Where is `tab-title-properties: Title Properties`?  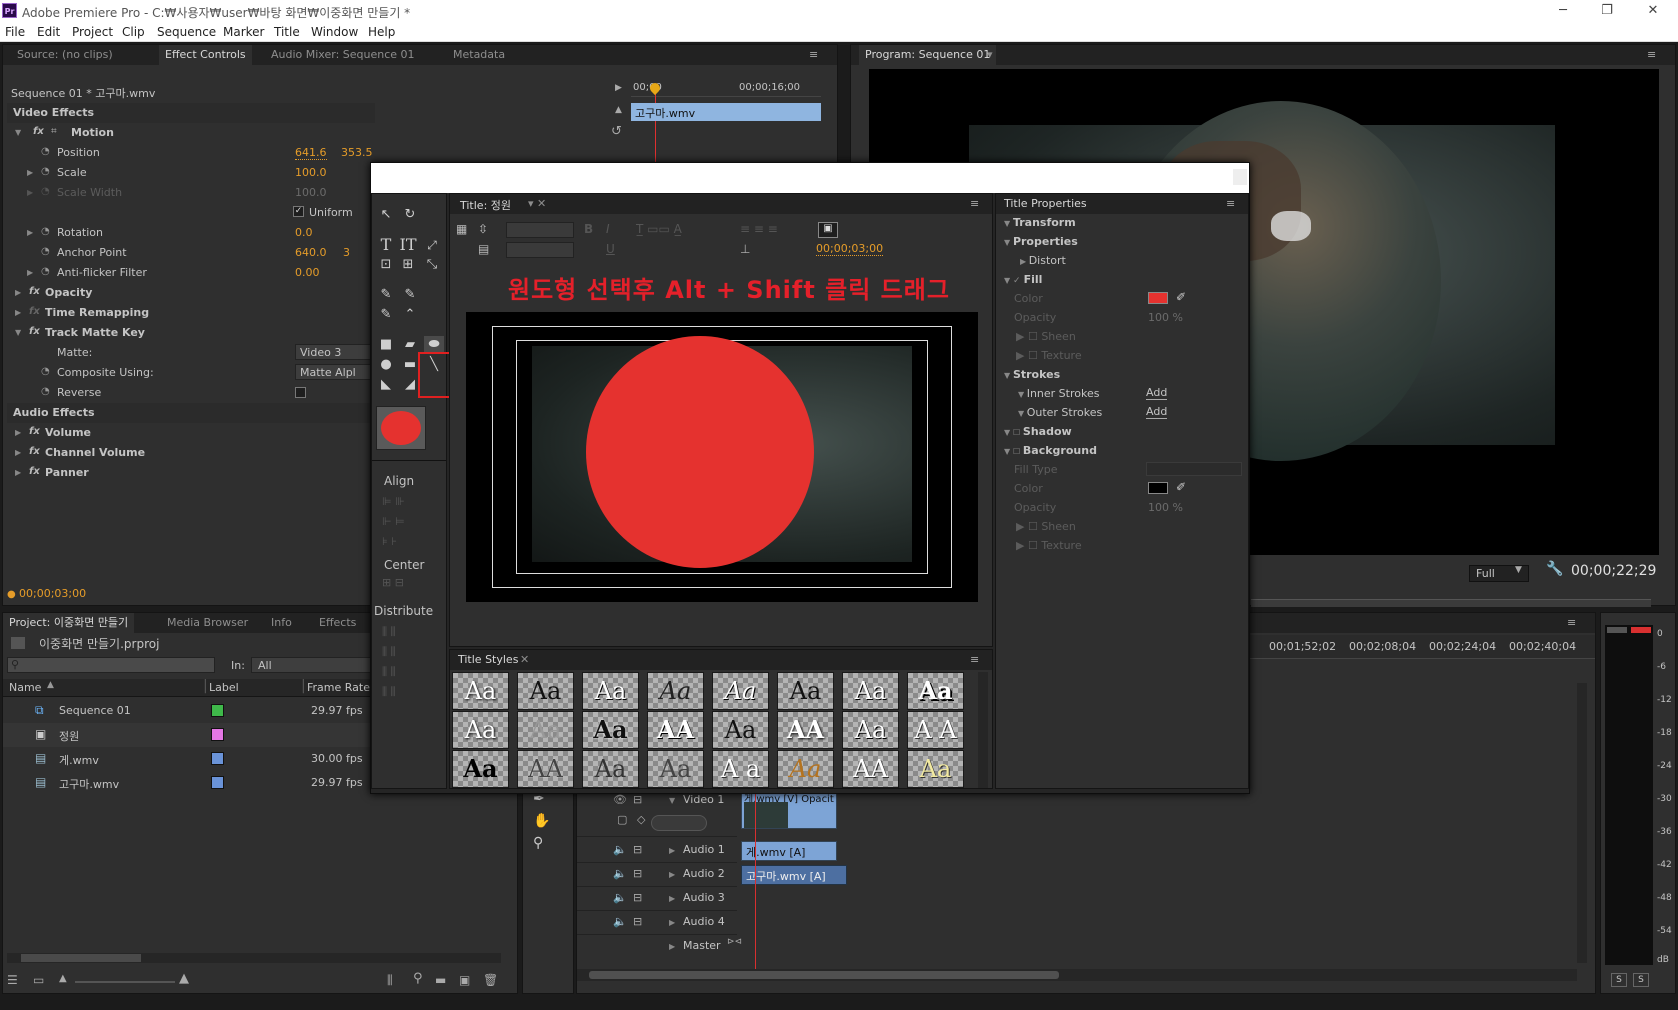
tab-title-properties: Title Properties is located at coordinates (1045, 203).